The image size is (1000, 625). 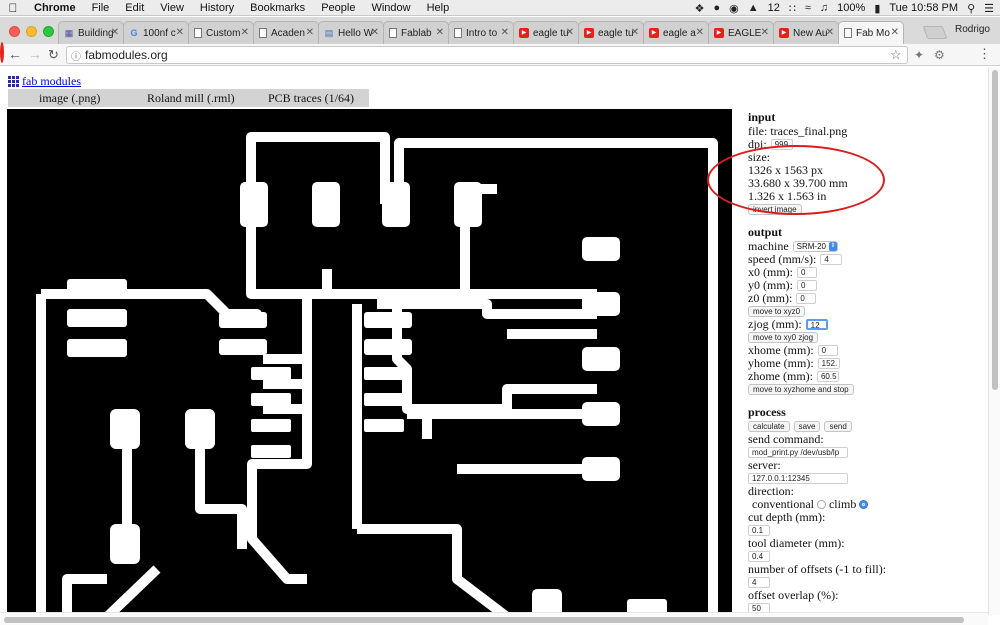 I want to click on conventional-radio, so click(x=821, y=504).